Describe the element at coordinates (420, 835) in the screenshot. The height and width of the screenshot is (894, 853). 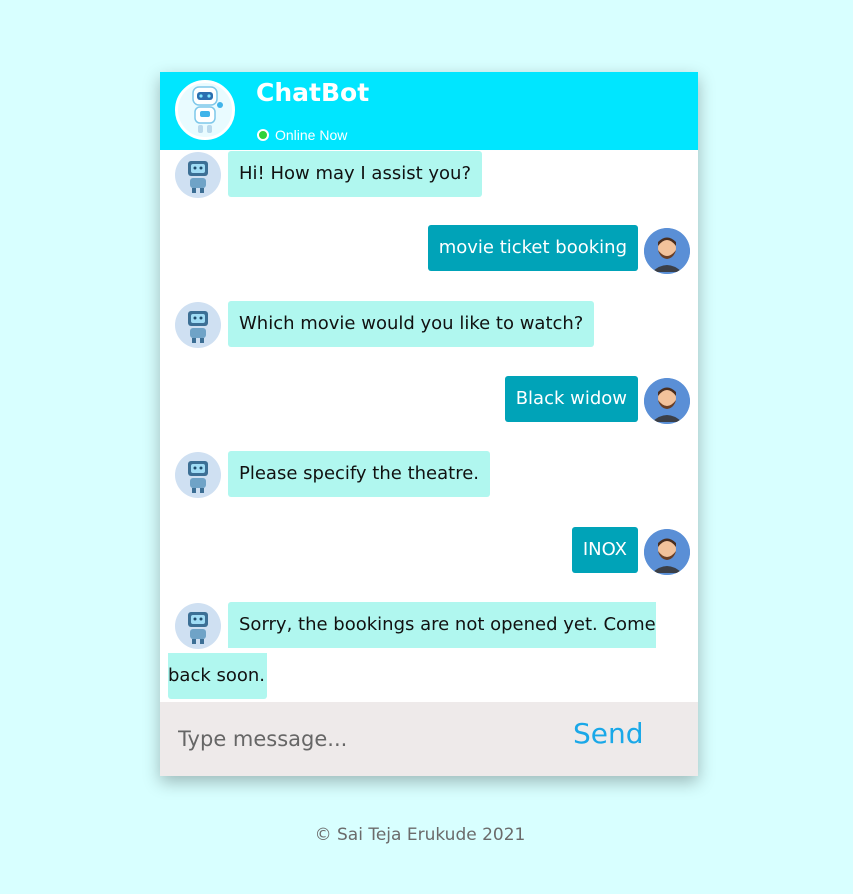
I see `footer-copyright: © Sai Teja Erukude 2021` at that location.